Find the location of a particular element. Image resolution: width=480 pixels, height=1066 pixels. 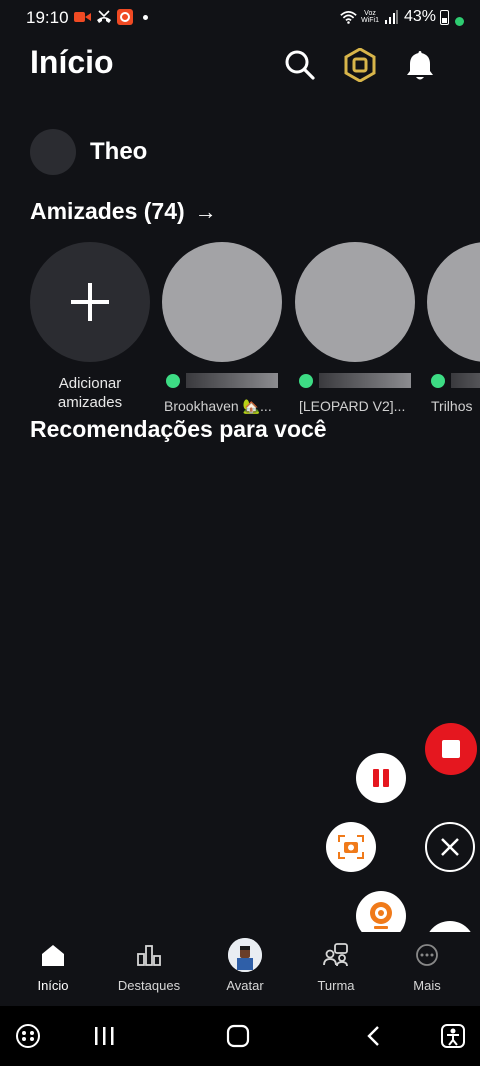

profile-name: Theo is located at coordinates (118, 152).